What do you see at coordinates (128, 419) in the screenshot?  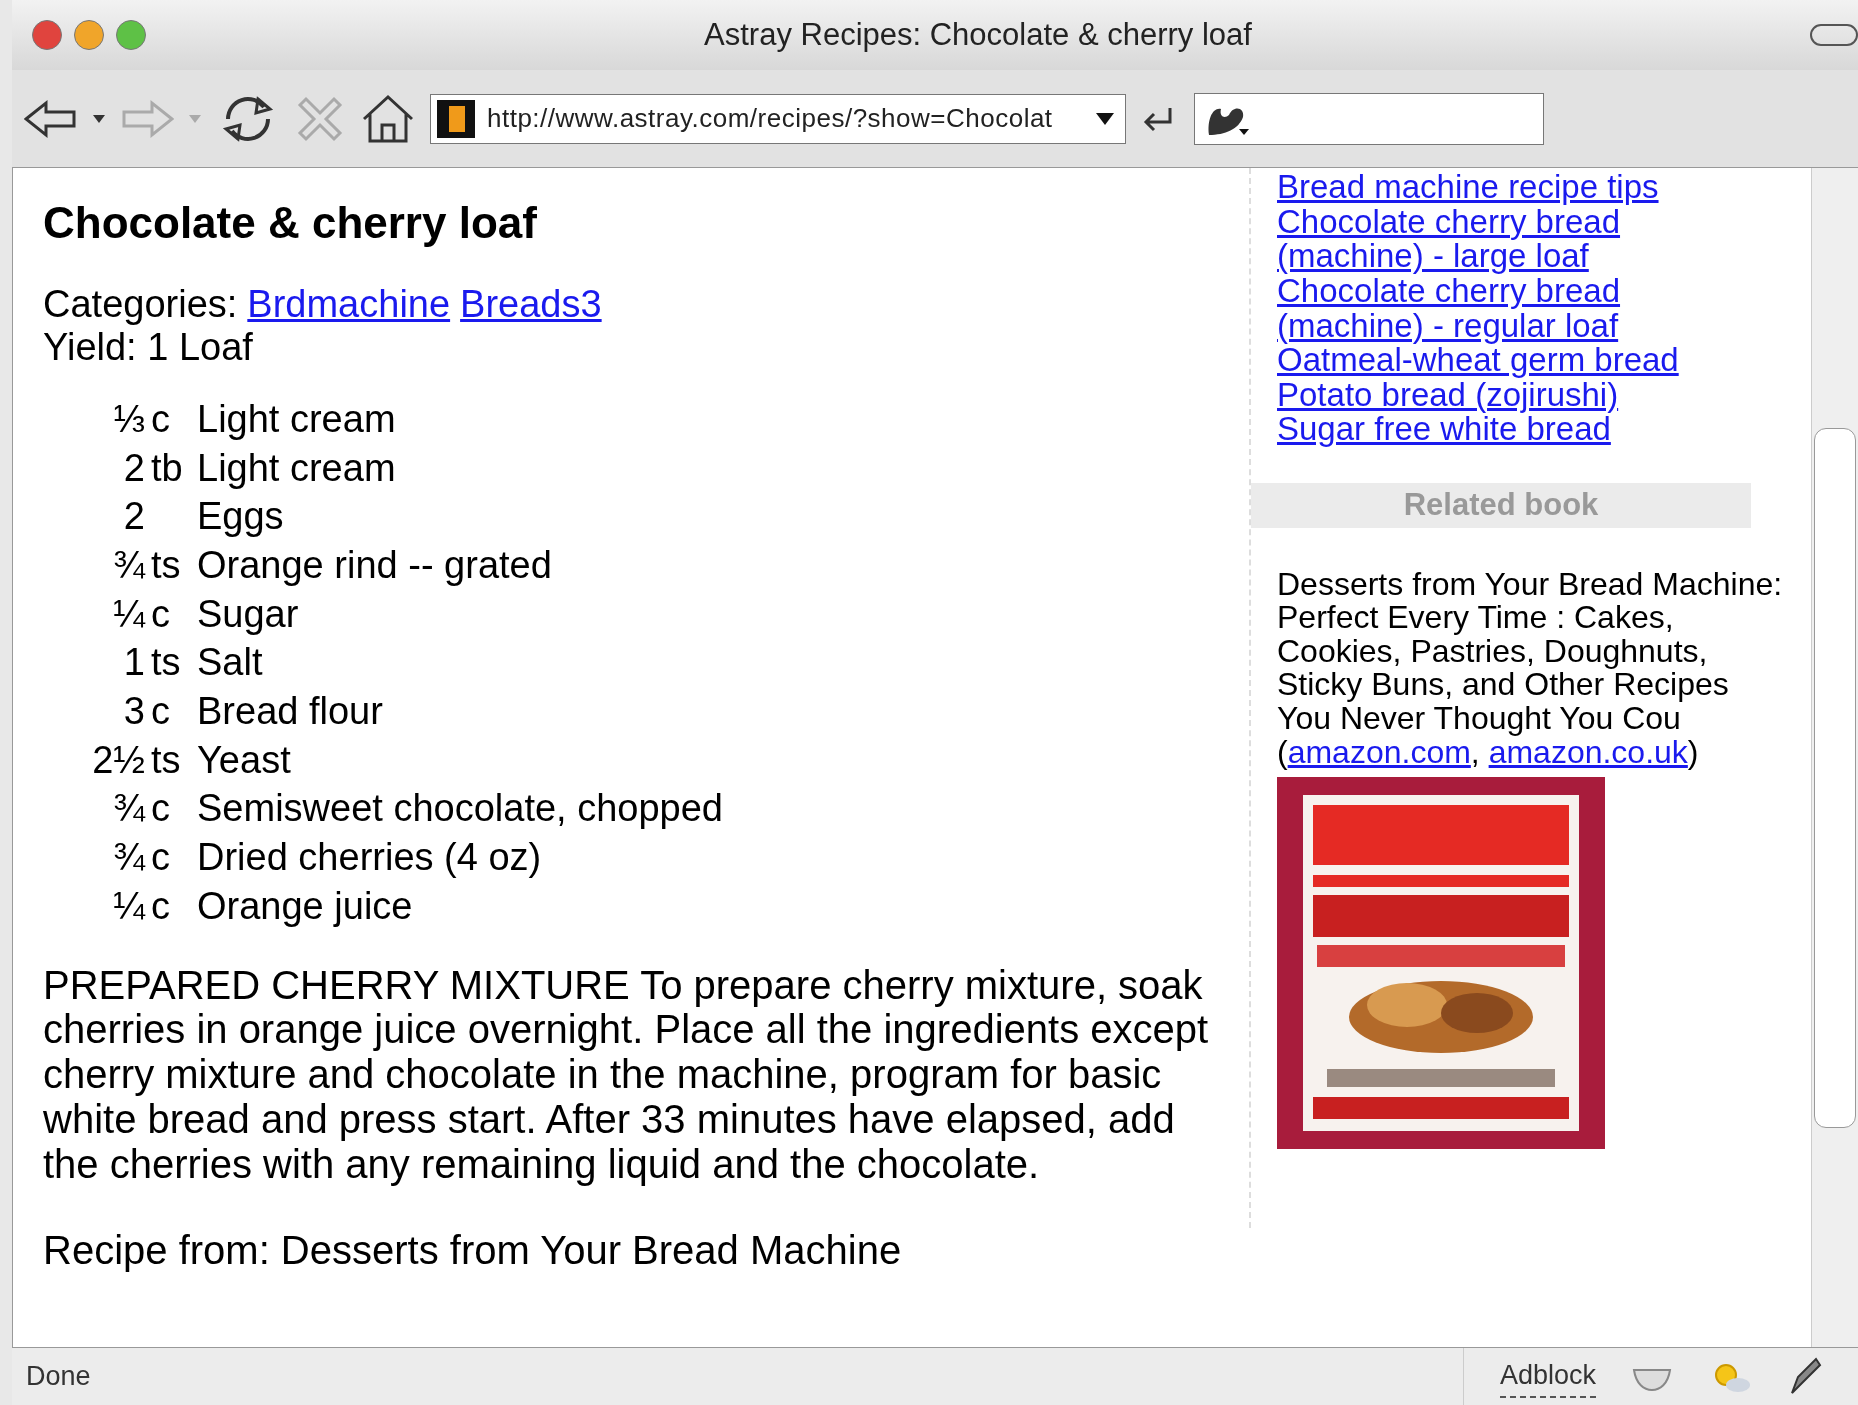 I see `ingredient-quantity: ⅓` at bounding box center [128, 419].